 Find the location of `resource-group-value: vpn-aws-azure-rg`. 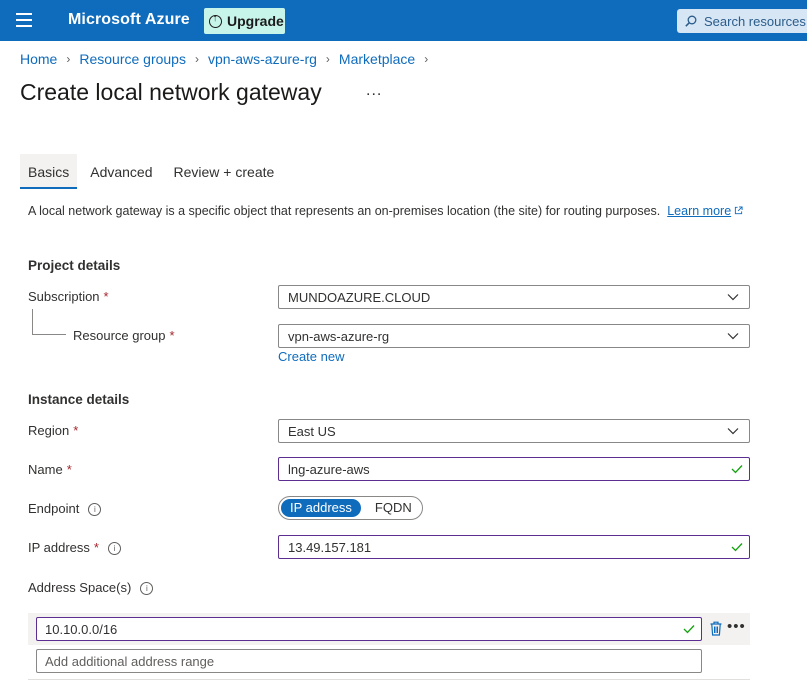

resource-group-value: vpn-aws-azure-rg is located at coordinates (339, 336).